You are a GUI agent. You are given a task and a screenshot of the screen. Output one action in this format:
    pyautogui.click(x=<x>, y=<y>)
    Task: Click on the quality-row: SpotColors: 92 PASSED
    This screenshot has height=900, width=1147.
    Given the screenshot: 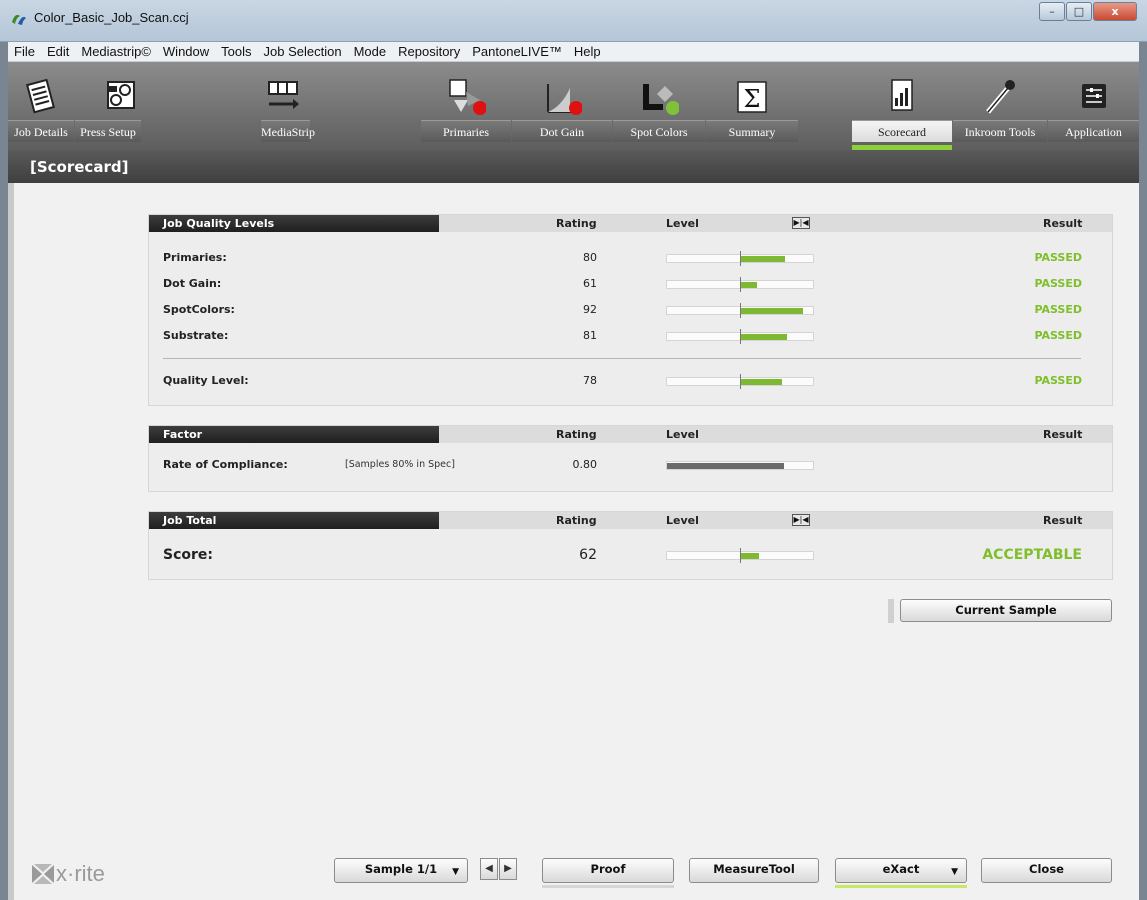 What is the action you would take?
    pyautogui.click(x=630, y=310)
    